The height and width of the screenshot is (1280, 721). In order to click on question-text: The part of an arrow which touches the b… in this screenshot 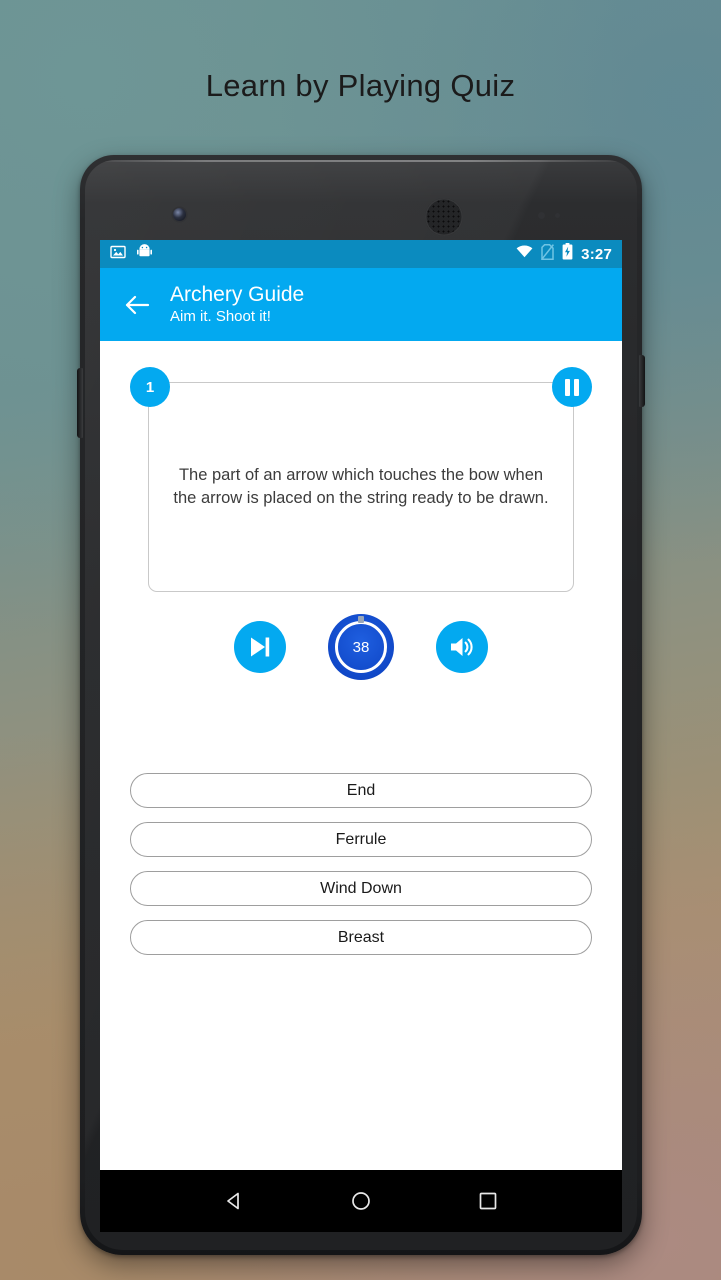, I will do `click(361, 486)`.